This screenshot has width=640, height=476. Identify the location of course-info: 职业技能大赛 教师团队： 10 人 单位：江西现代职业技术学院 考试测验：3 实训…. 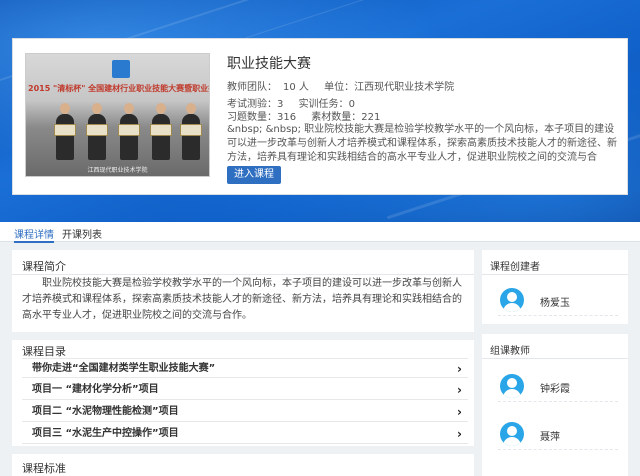
(422, 88).